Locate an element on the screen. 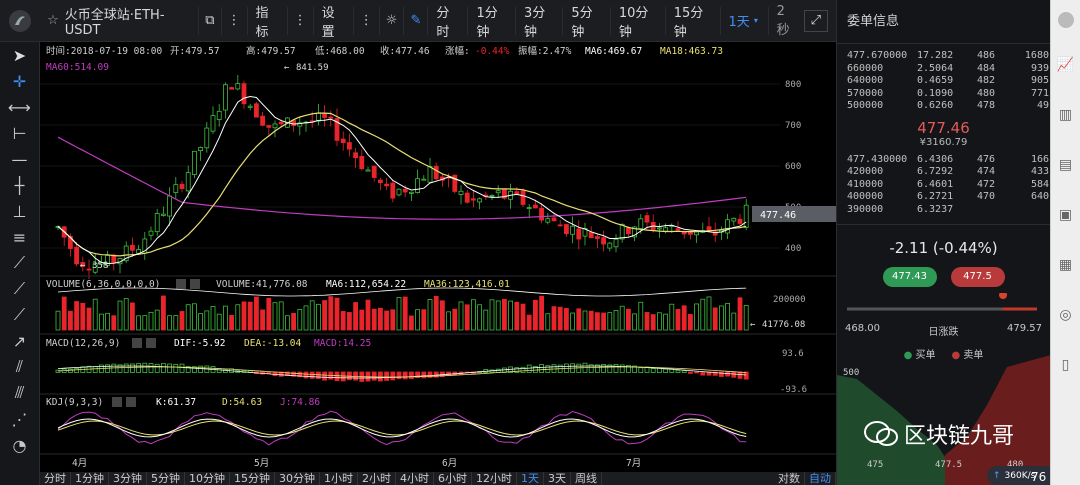 The width and height of the screenshot is (1080, 485). bid-row: 400000 6.2721 470 640 is located at coordinates (948, 197).